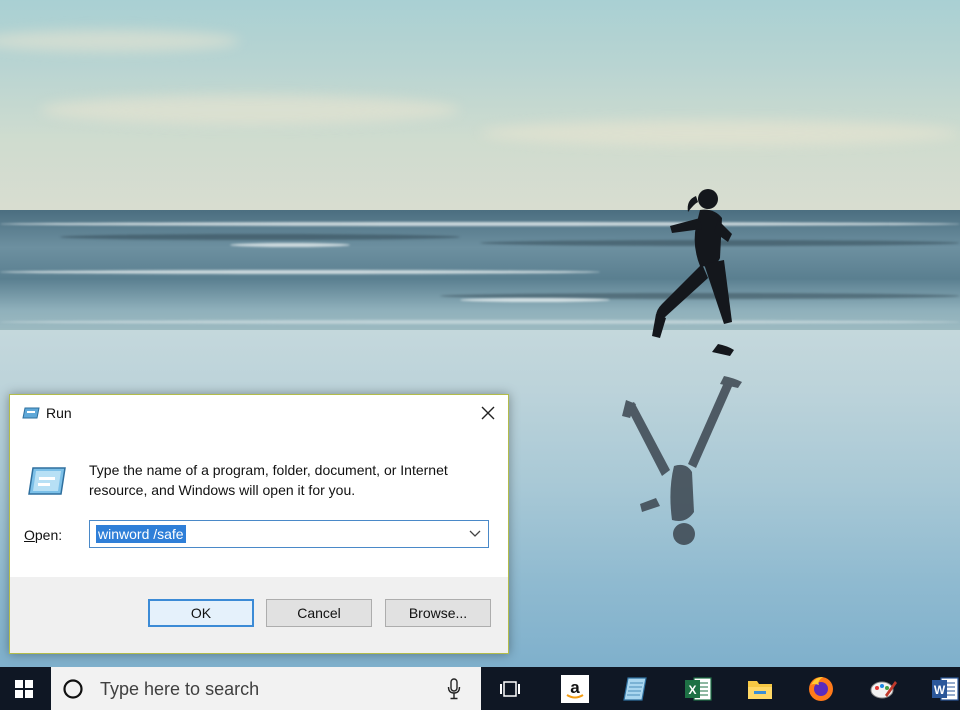  Describe the element at coordinates (29, 535) in the screenshot. I see `open-label-text: O` at that location.